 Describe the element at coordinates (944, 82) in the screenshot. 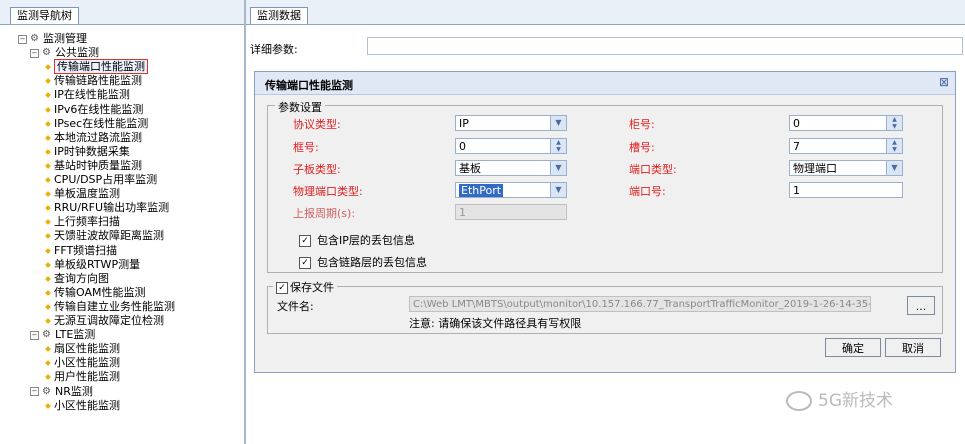

I see `close-icon: ⊠` at that location.